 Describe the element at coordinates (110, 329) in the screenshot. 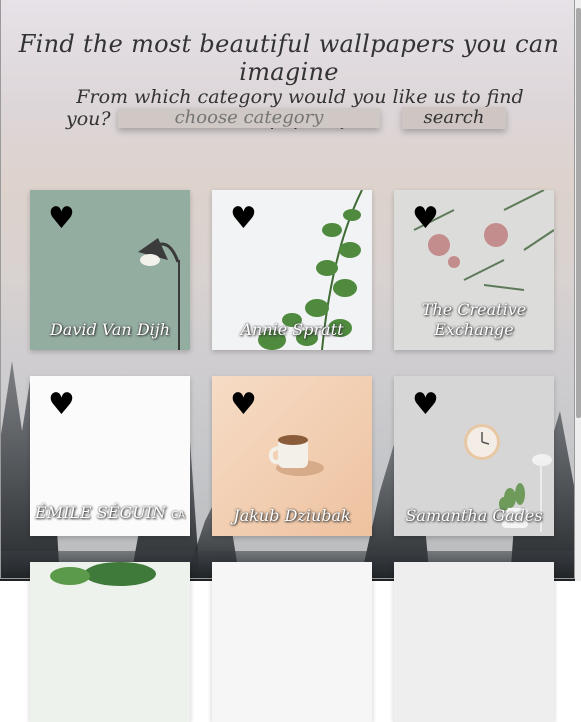

I see `author-name: David Van Dijh` at that location.